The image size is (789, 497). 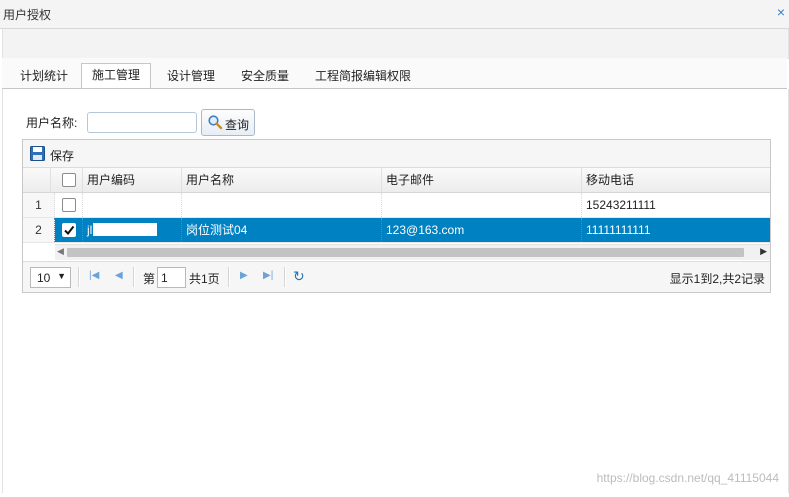 I want to click on column-header-mobile-phone: 移动电话, so click(x=676, y=180).